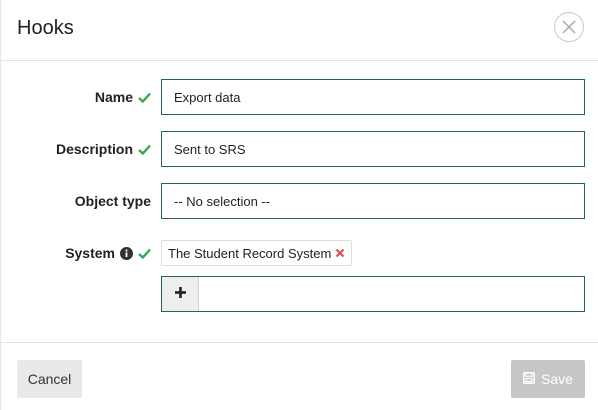  What do you see at coordinates (299, 30) in the screenshot?
I see `dialog-header: Hooks` at bounding box center [299, 30].